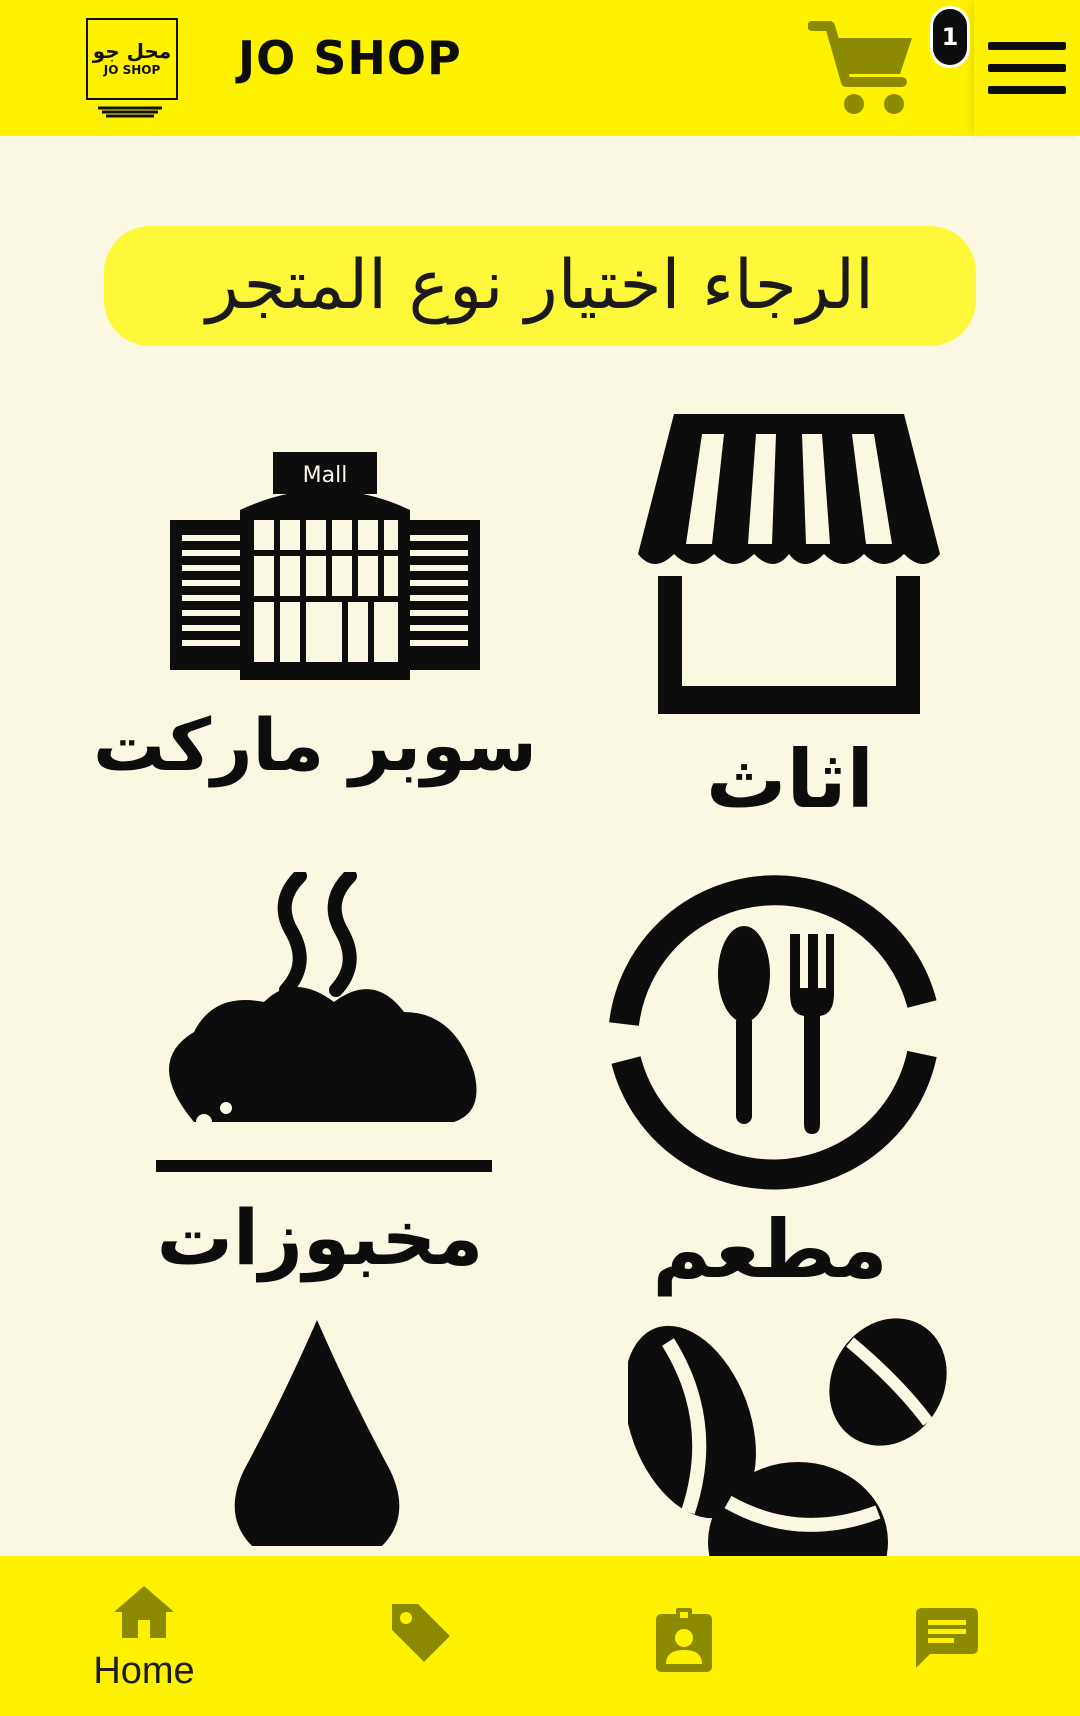 Image resolution: width=1080 pixels, height=1716 pixels. Describe the element at coordinates (317, 1433) in the screenshot. I see `drop-icon` at that location.